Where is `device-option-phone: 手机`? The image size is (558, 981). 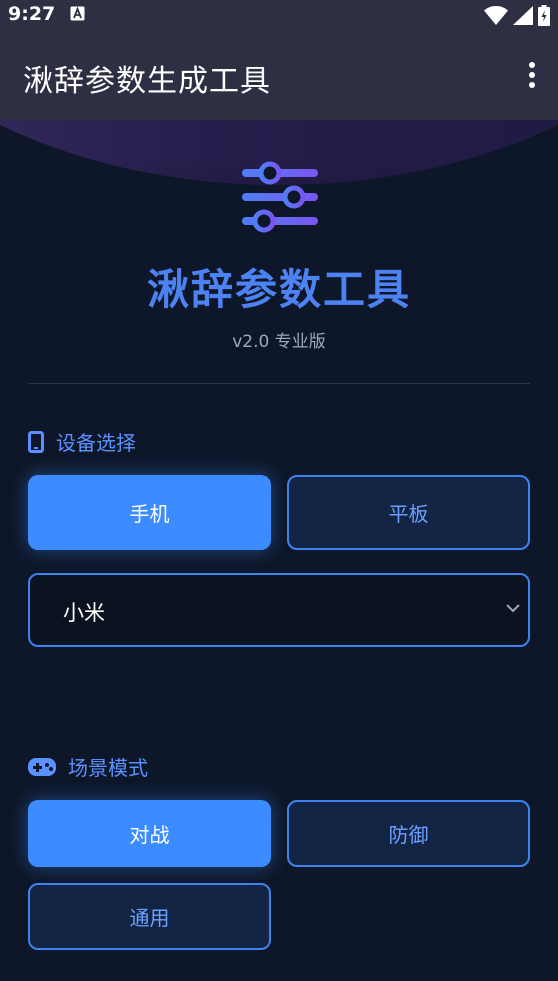
device-option-phone: 手机 is located at coordinates (149, 512).